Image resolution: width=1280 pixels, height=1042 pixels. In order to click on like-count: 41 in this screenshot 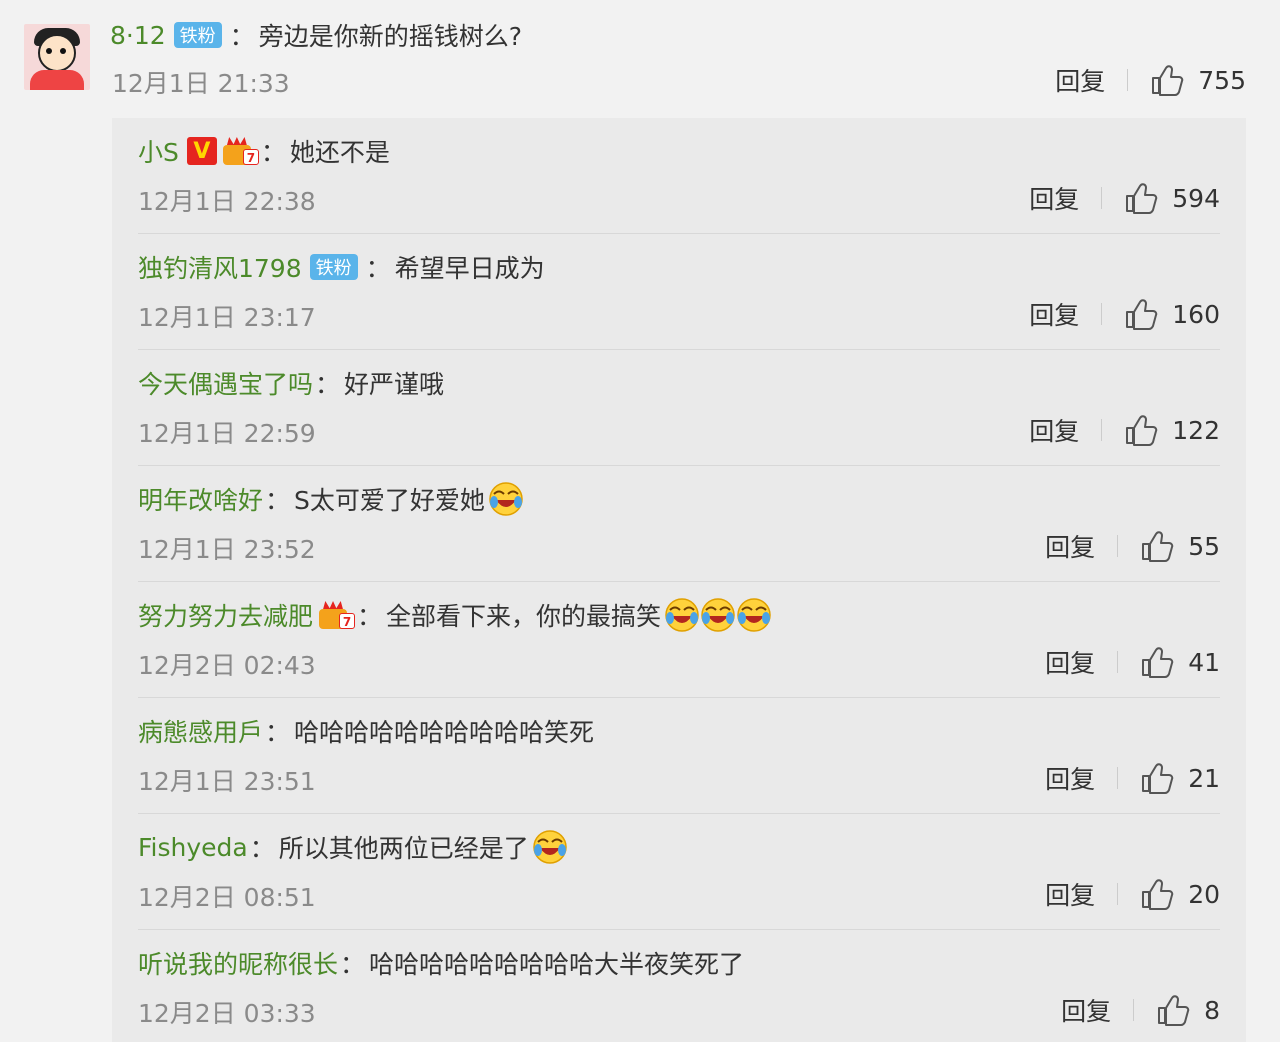, I will do `click(1204, 662)`.